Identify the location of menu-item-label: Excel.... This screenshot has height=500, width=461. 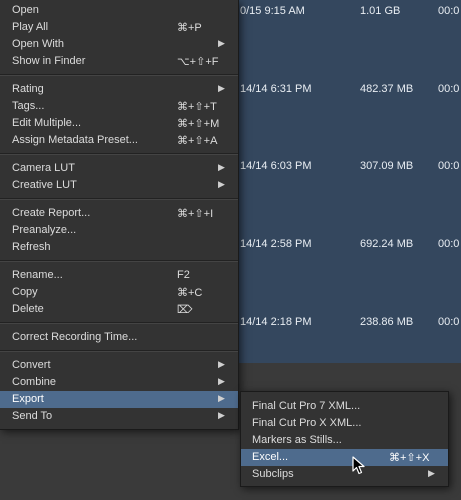
(270, 457).